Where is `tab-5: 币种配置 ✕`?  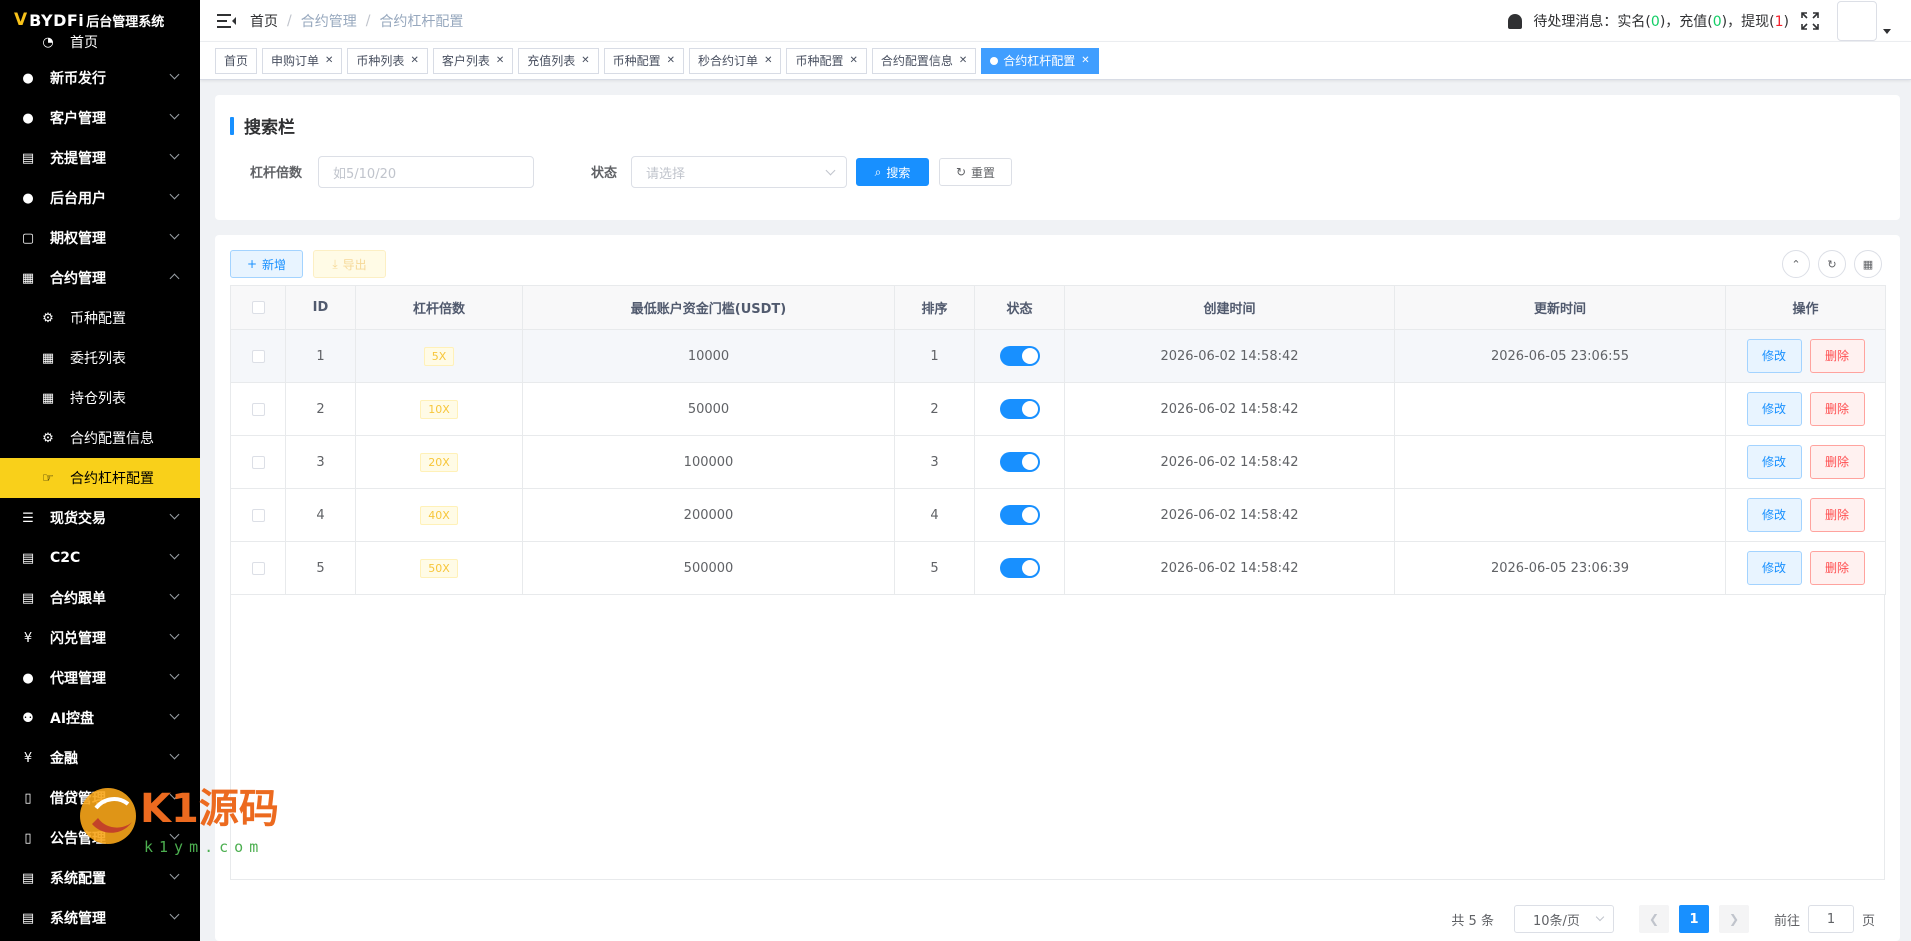 tab-5: 币种配置 ✕ is located at coordinates (644, 60).